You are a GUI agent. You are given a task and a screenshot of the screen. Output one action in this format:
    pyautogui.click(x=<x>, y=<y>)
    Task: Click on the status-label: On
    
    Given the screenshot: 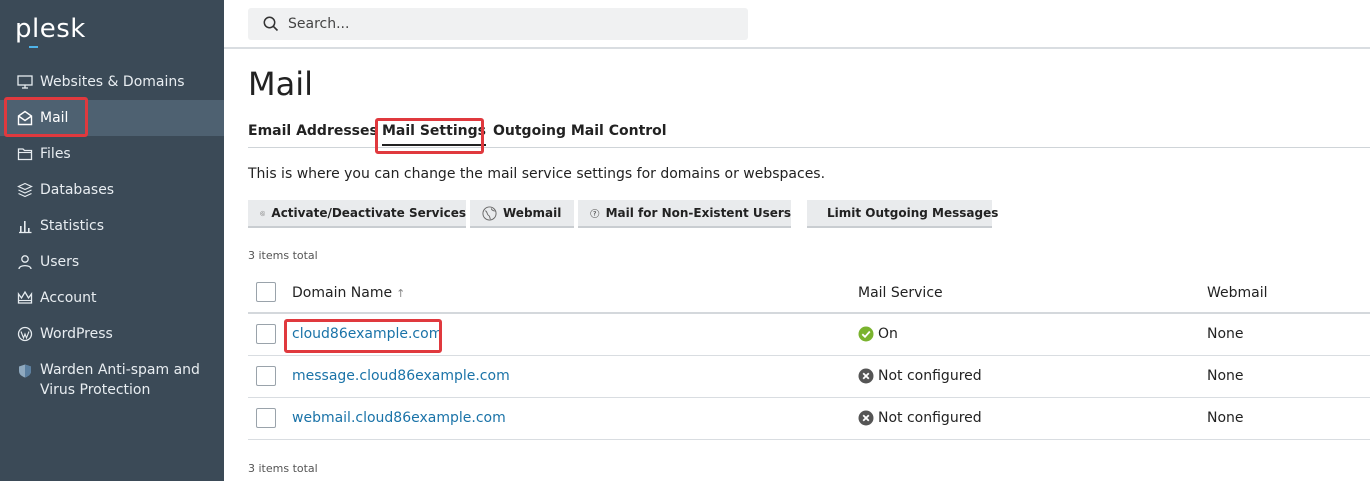 What is the action you would take?
    pyautogui.click(x=888, y=334)
    